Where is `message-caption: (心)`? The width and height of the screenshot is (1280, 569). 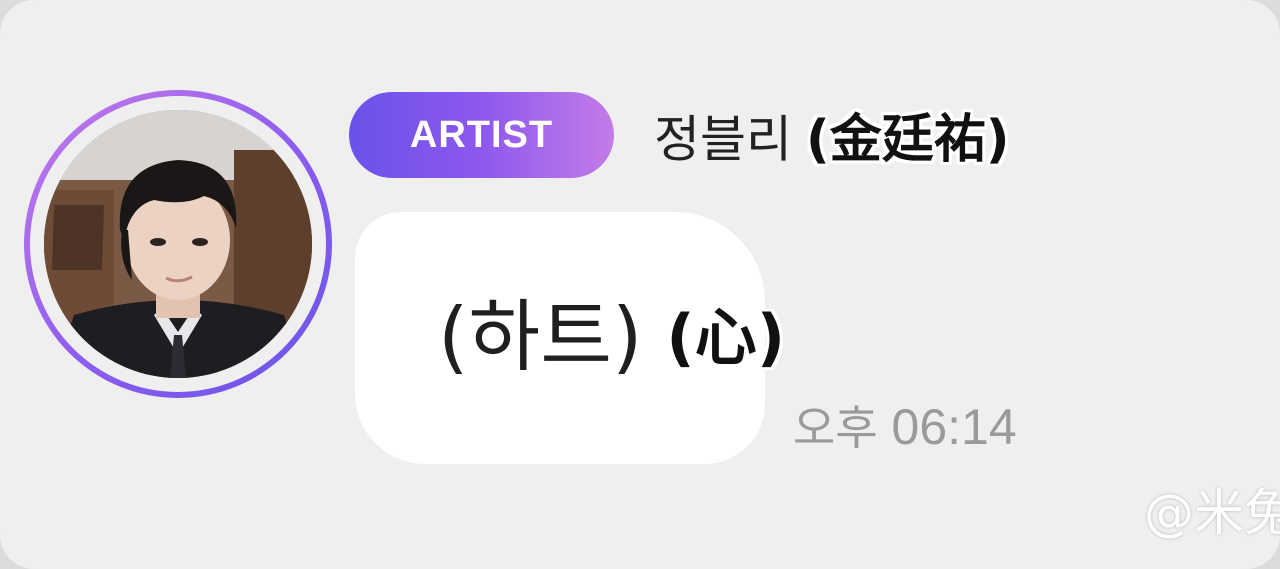 message-caption: (心) is located at coordinates (726, 337).